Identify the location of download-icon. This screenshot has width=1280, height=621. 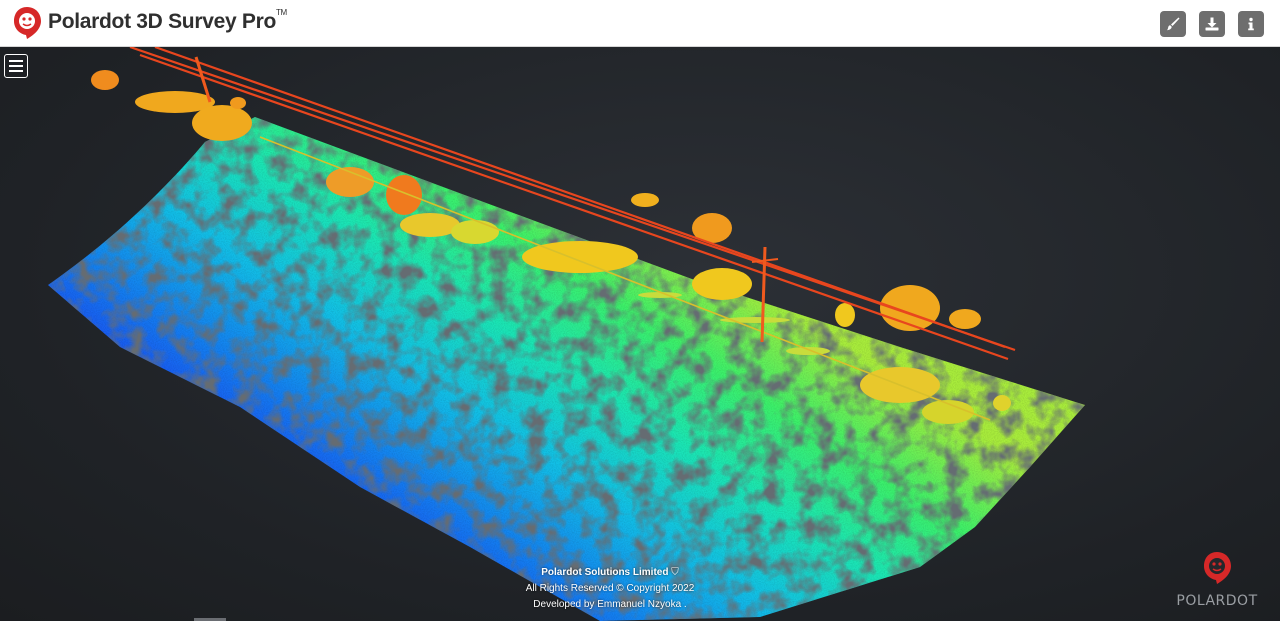
(1212, 24).